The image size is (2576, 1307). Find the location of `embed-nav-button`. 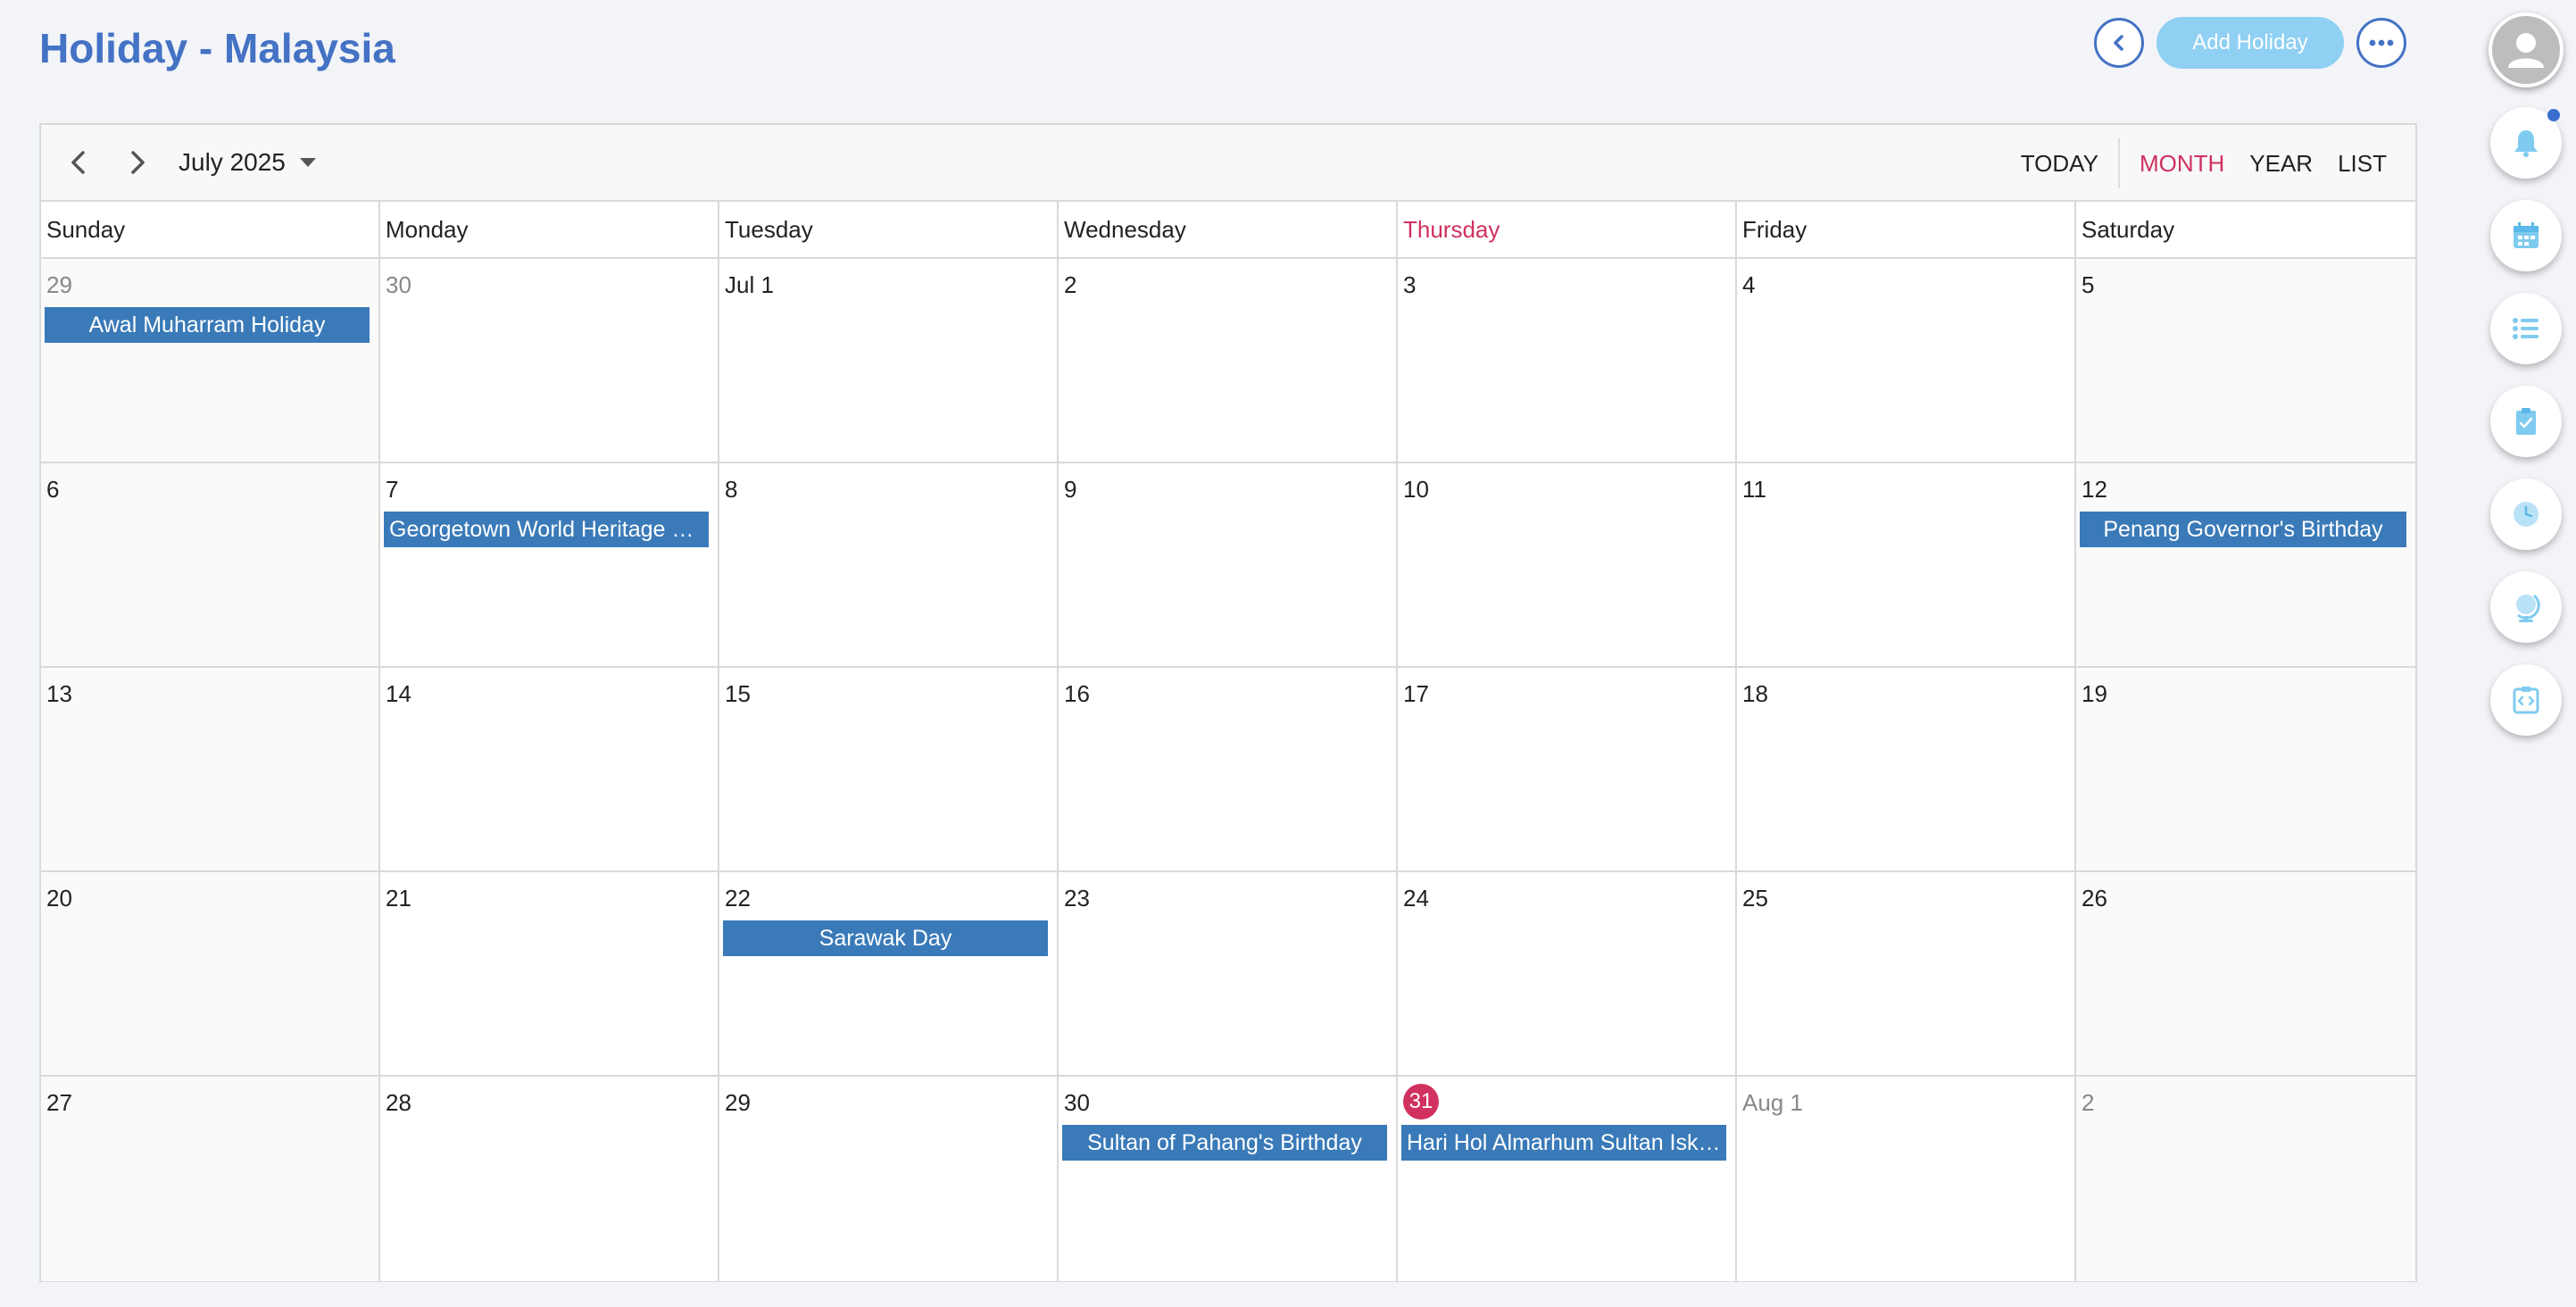

embed-nav-button is located at coordinates (2526, 700).